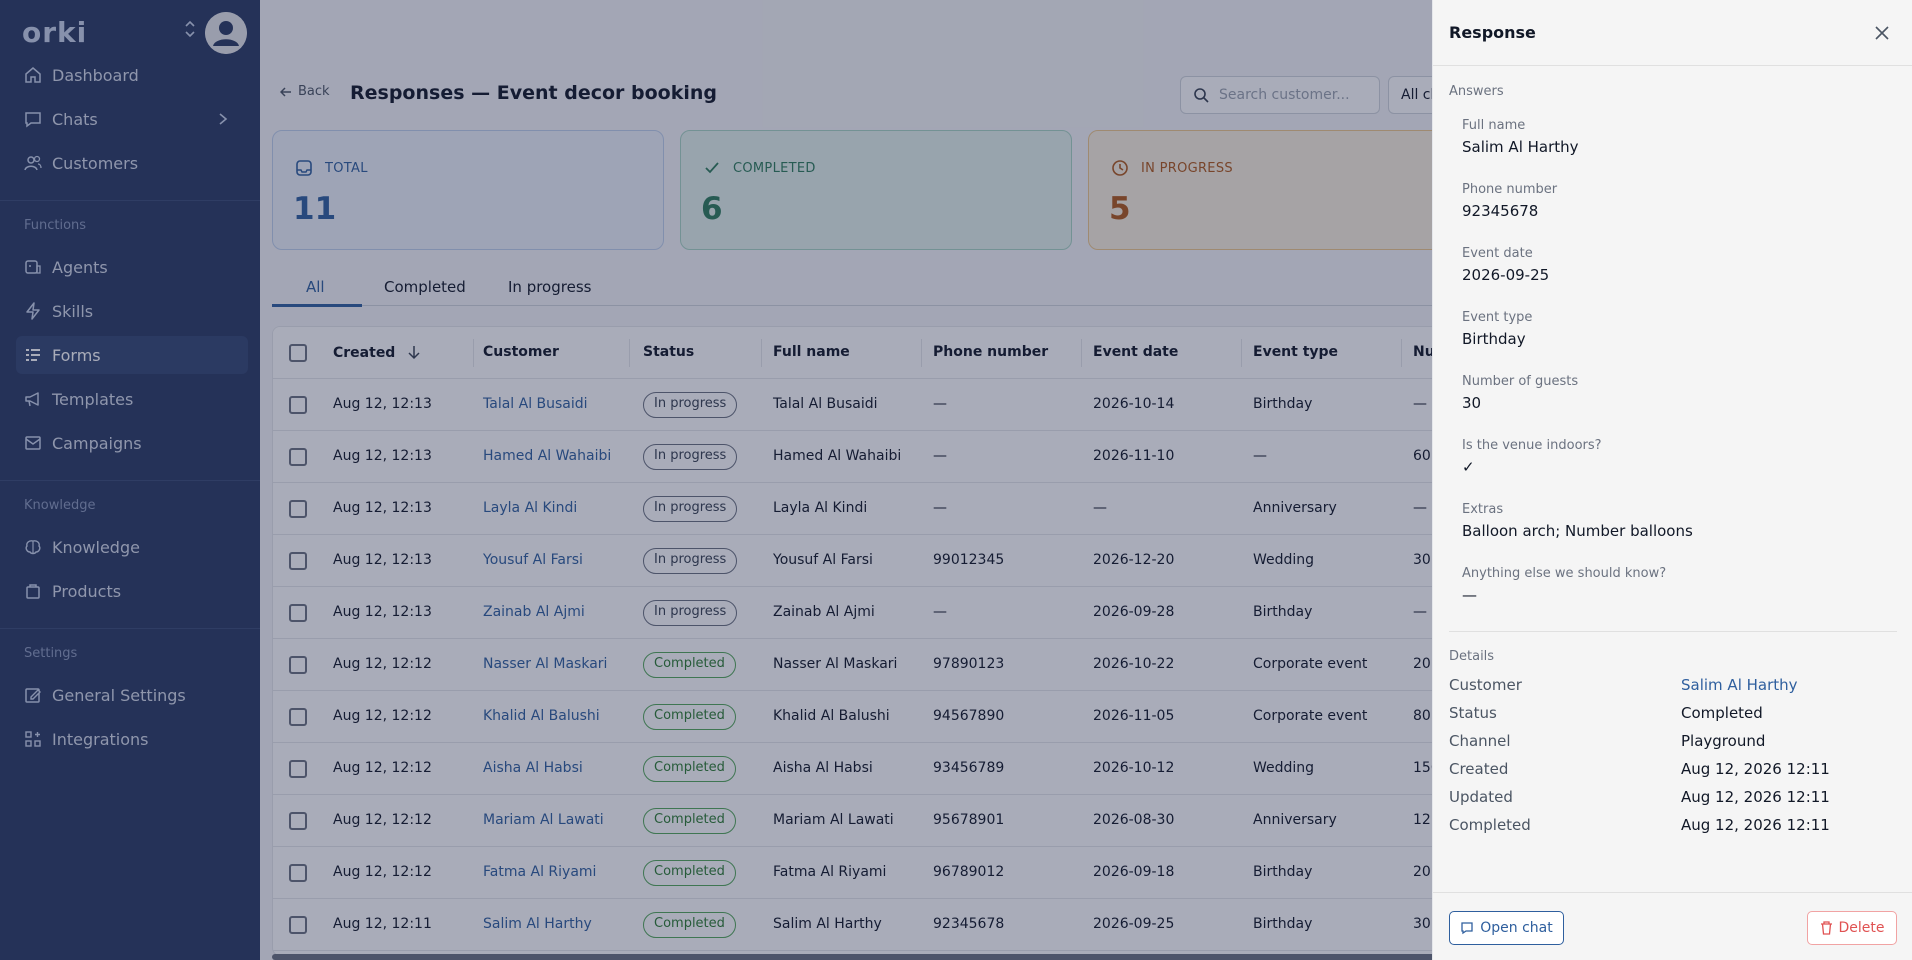 The image size is (1912, 960). I want to click on detail-key: Completed, so click(1490, 825).